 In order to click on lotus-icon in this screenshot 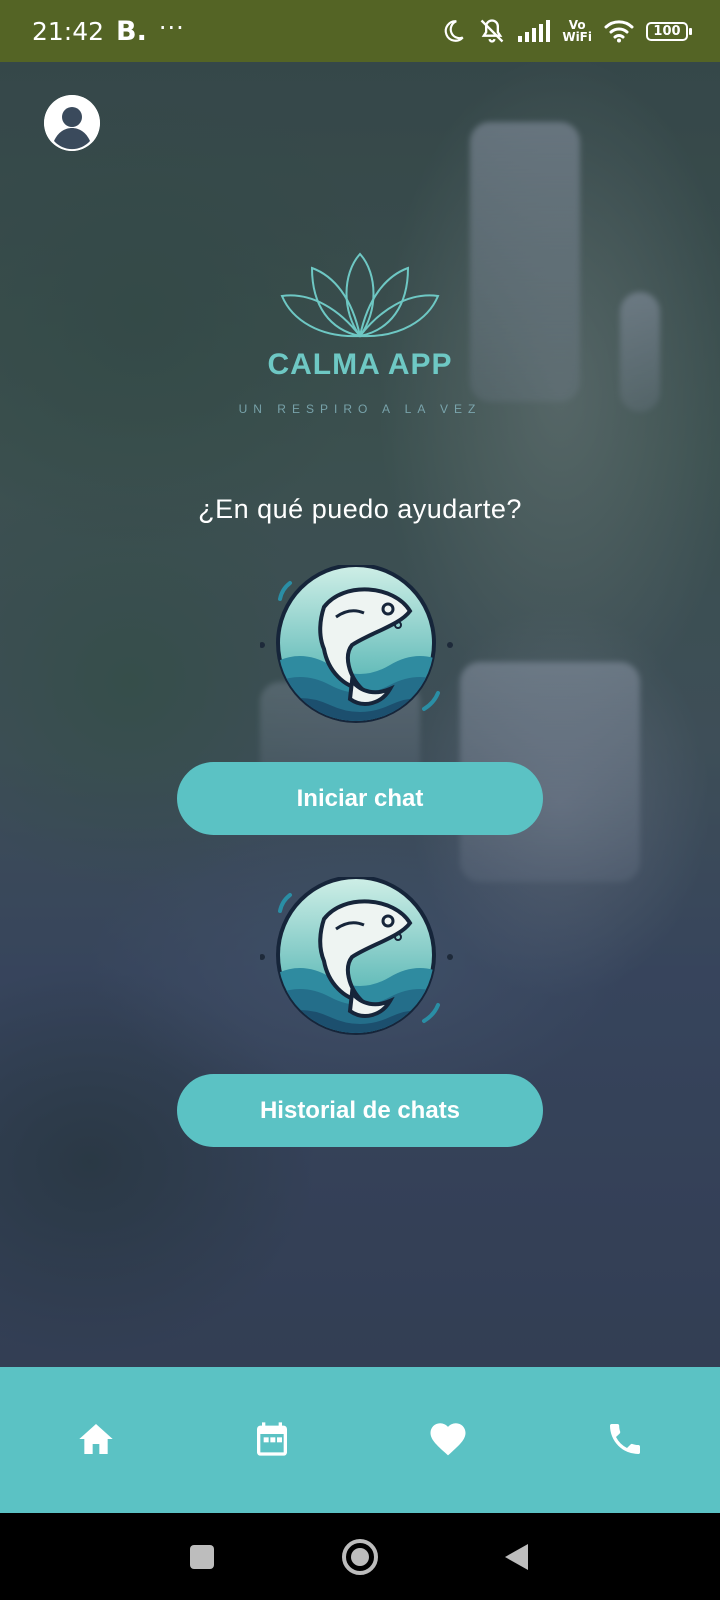, I will do `click(360, 295)`.